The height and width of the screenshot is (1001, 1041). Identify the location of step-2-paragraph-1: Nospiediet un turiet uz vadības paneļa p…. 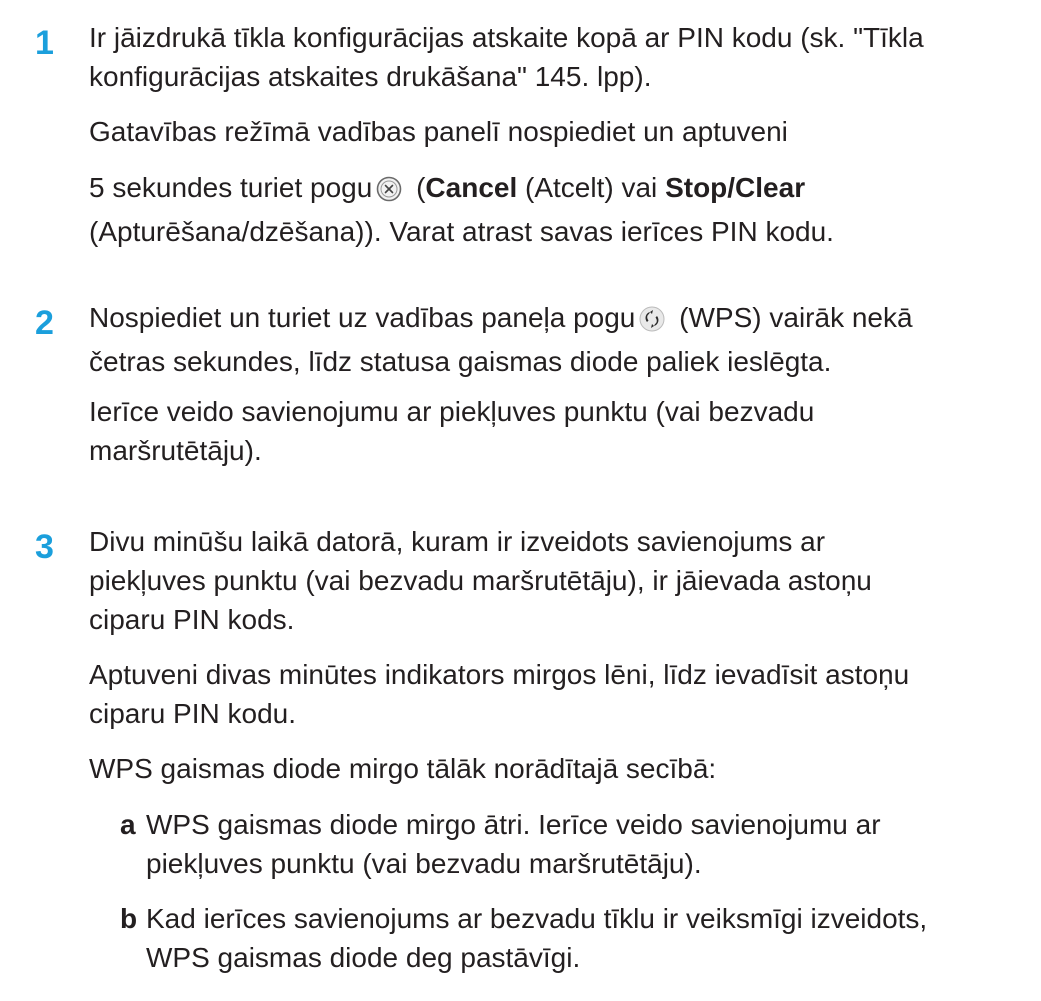
(561, 339).